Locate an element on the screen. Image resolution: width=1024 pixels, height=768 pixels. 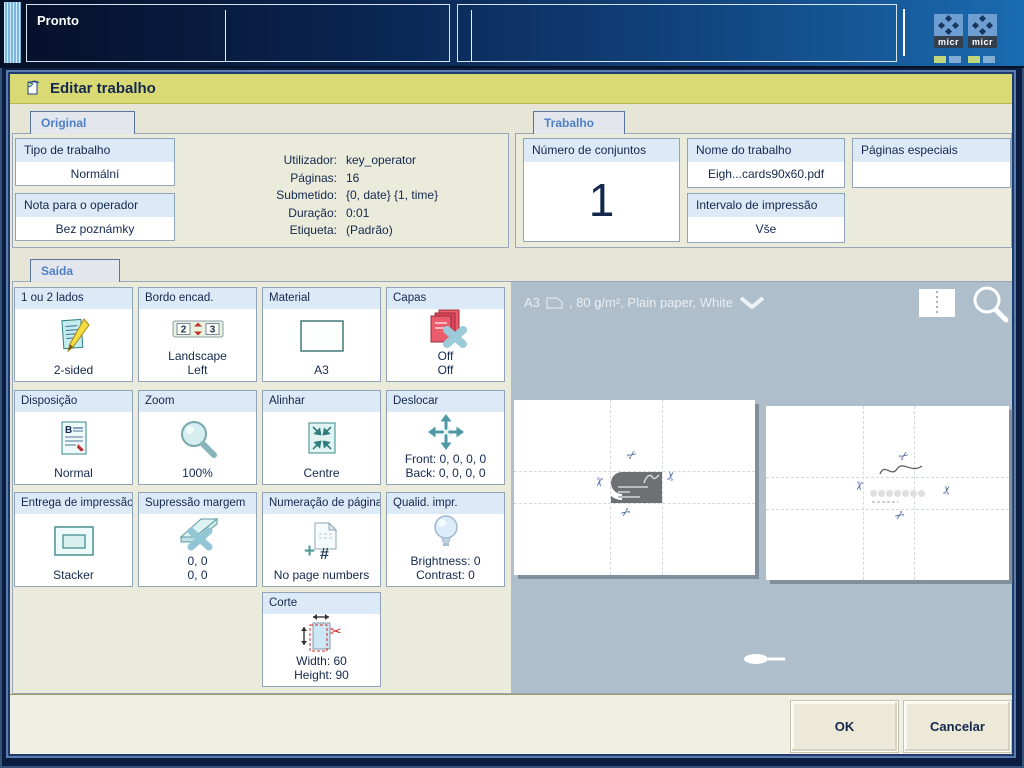
operator-note-card: Nota para o operador Bez poznámky is located at coordinates (95, 217).